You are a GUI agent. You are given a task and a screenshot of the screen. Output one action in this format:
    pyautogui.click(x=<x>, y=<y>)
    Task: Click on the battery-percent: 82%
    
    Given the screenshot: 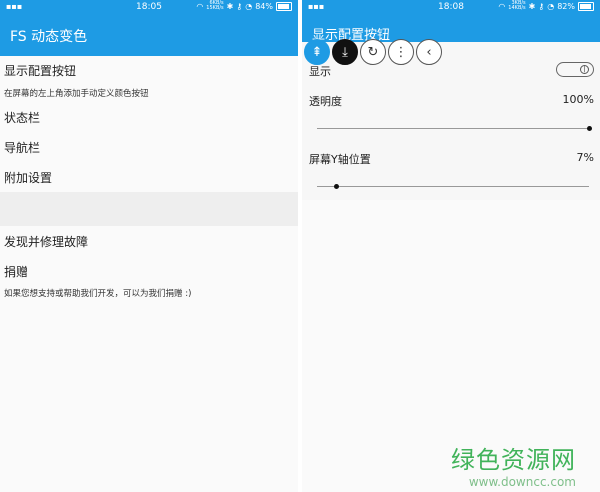 What is the action you would take?
    pyautogui.click(x=566, y=6)
    